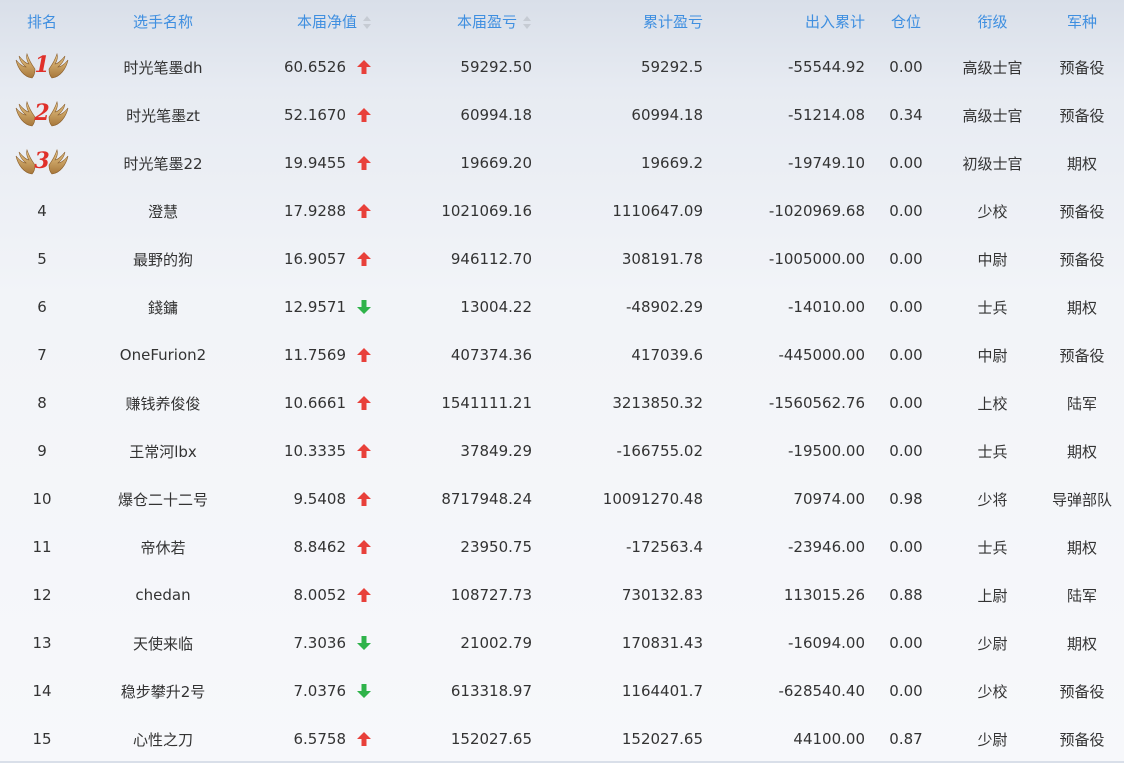 This screenshot has width=1124, height=763. I want to click on column-header-pnl: 本届盈亏, so click(473, 21).